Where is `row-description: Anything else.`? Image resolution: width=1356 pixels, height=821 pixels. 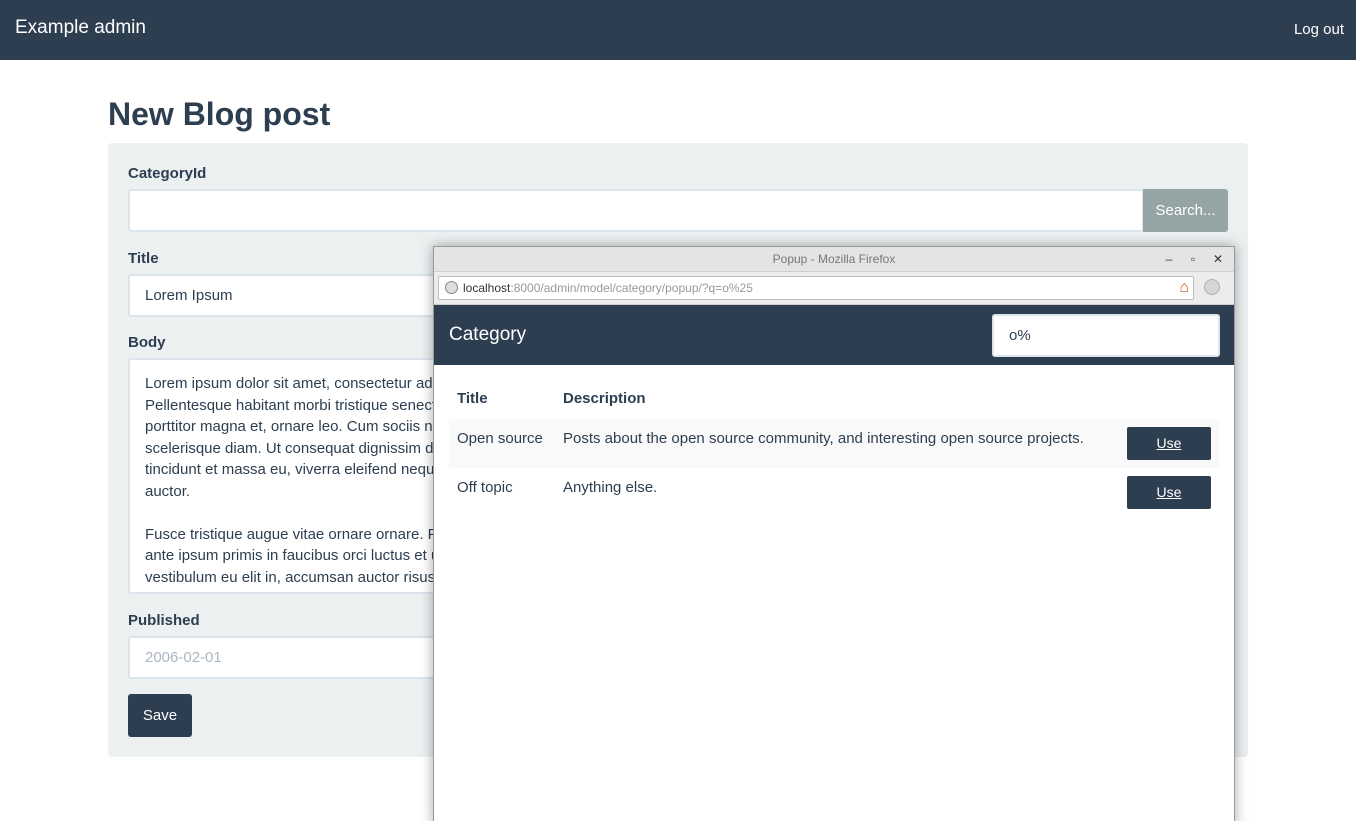
row-description: Anything else. is located at coordinates (610, 487).